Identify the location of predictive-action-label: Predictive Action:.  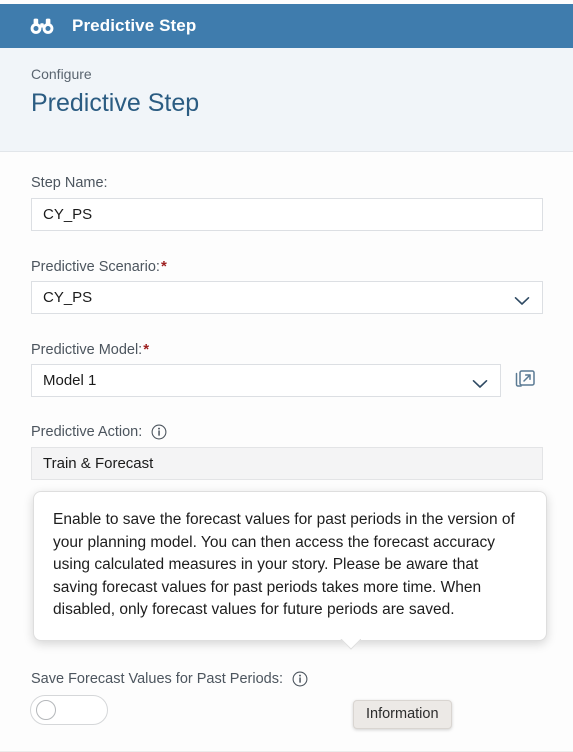
(99, 432).